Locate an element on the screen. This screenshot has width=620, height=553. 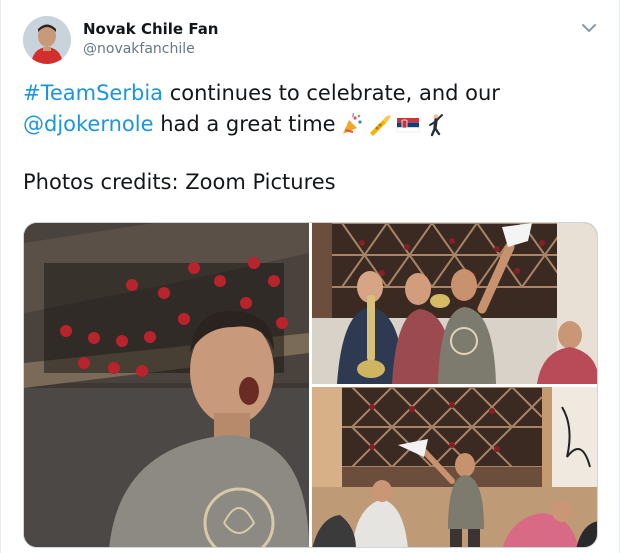
tweet-text-segment: continues to celebrate, and our is located at coordinates (331, 93).